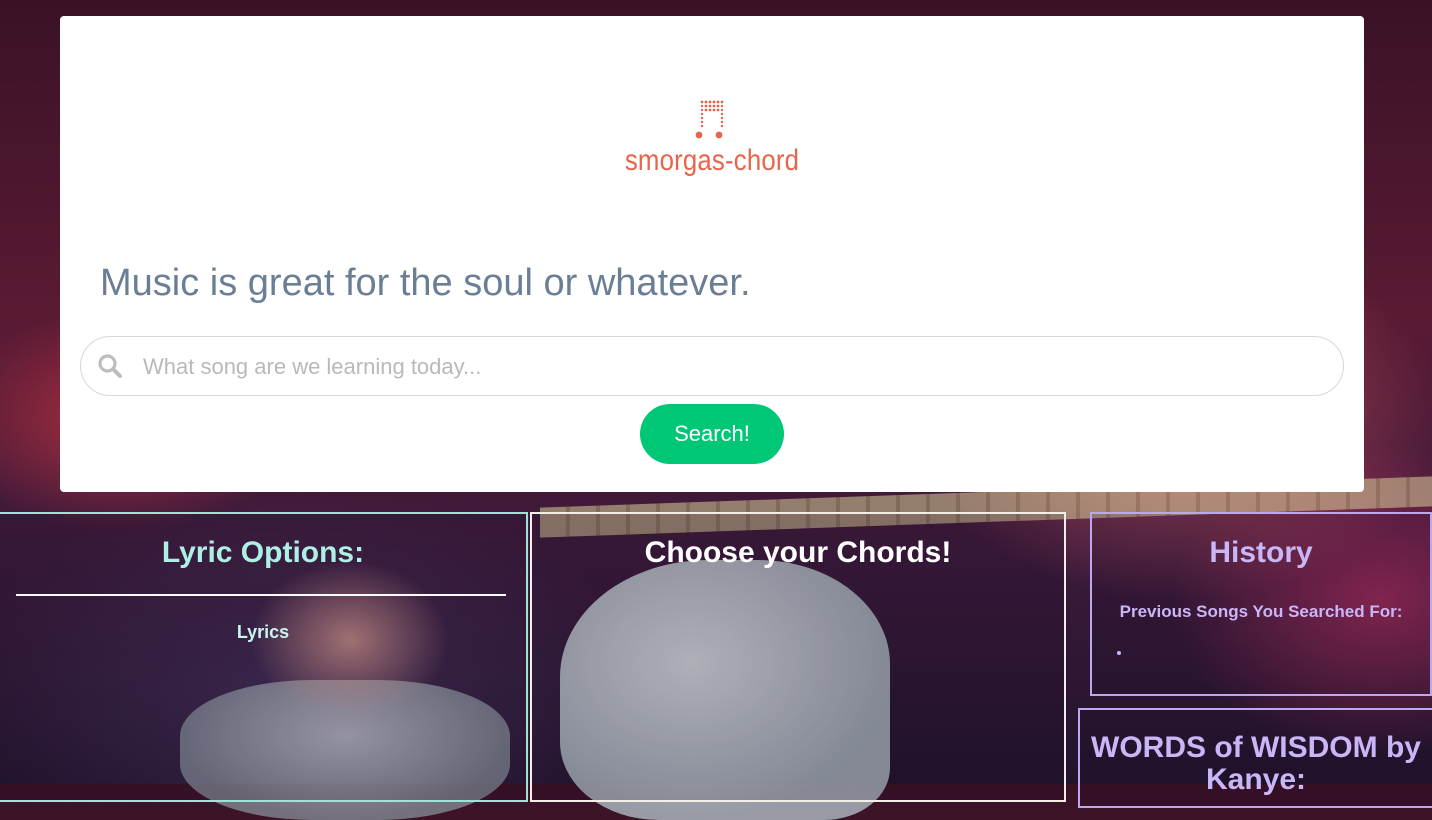 This screenshot has width=1432, height=820. Describe the element at coordinates (261, 595) in the screenshot. I see `divider` at that location.